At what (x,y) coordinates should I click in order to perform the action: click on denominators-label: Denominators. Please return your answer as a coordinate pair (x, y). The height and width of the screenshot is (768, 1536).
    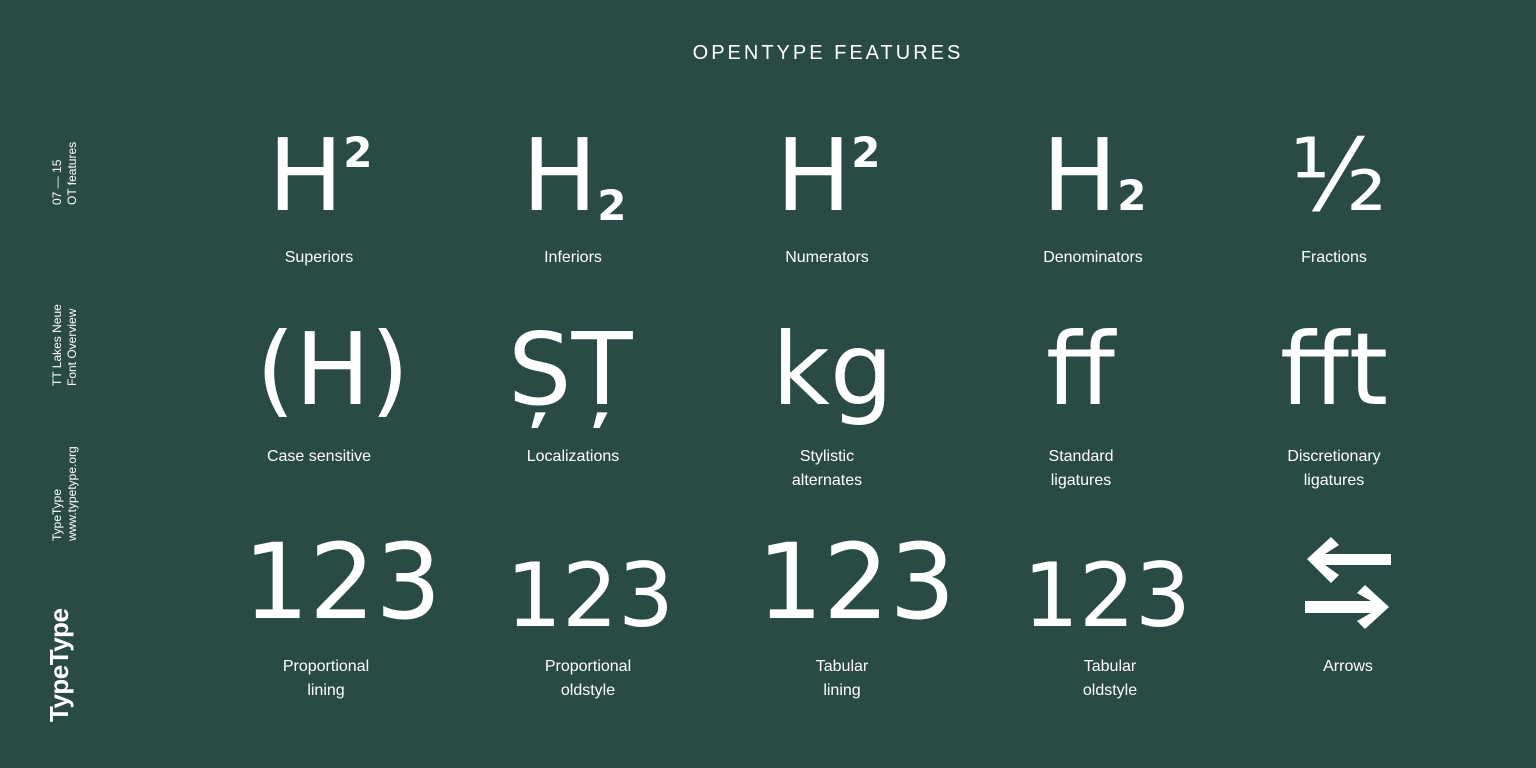
    Looking at the image, I should click on (1093, 257).